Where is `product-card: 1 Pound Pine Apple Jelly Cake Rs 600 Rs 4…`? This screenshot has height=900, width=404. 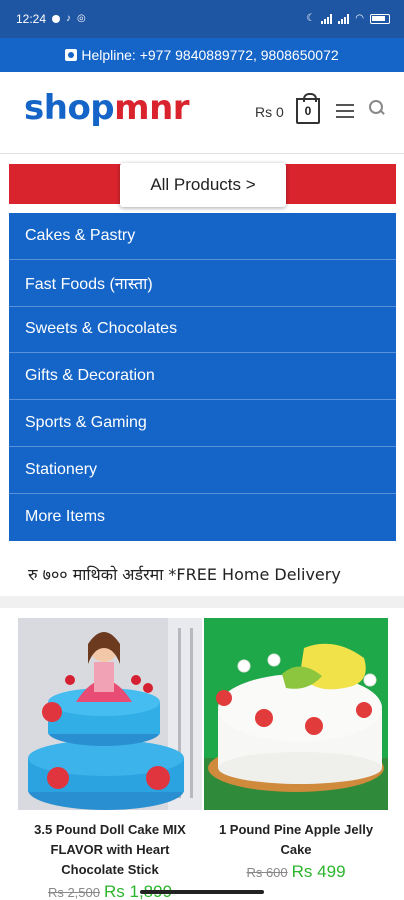 product-card: 1 Pound Pine Apple Jelly Cake Rs 600 Rs 4… is located at coordinates (296, 750).